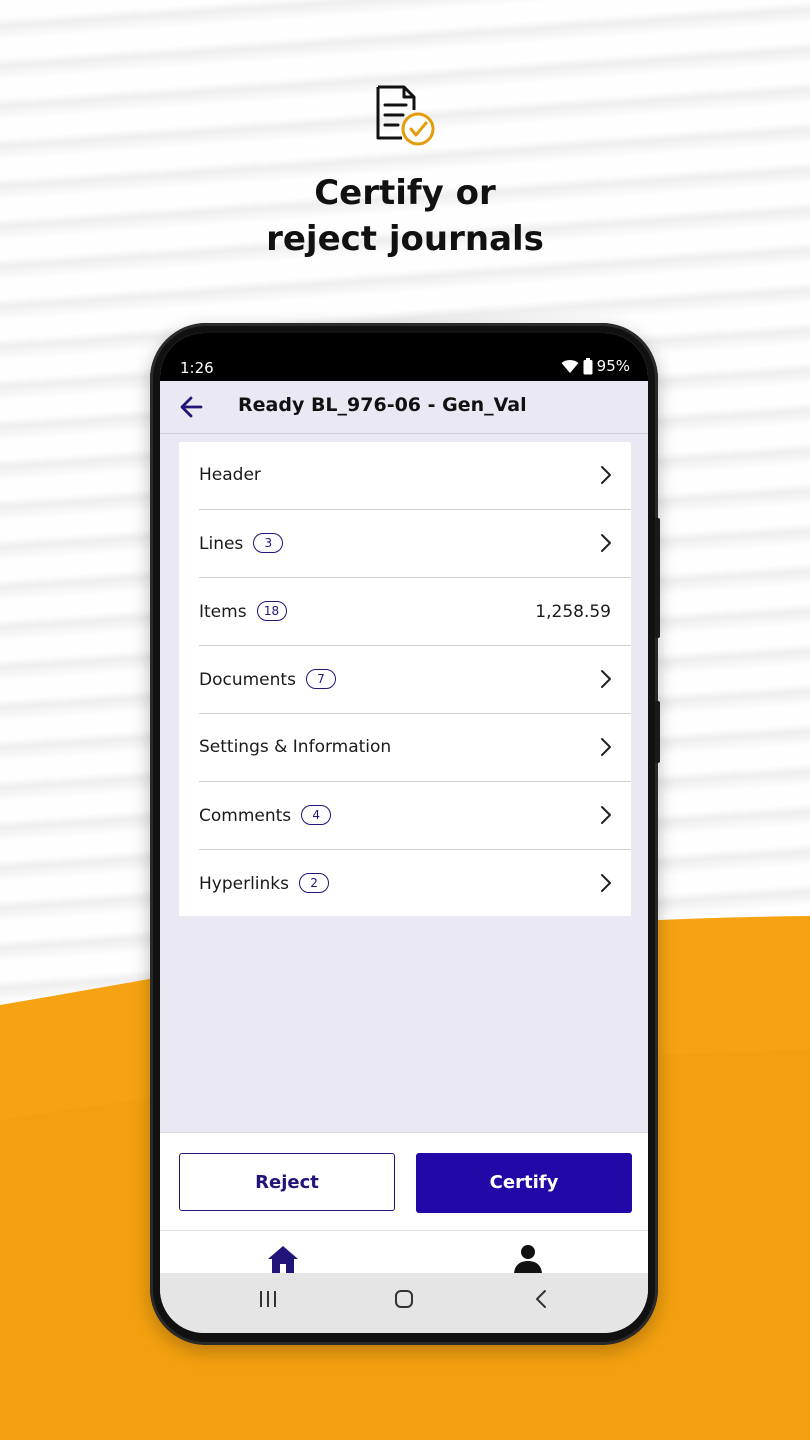 This screenshot has height=1440, width=810. I want to click on list-item-label: Settings & Information, so click(295, 747).